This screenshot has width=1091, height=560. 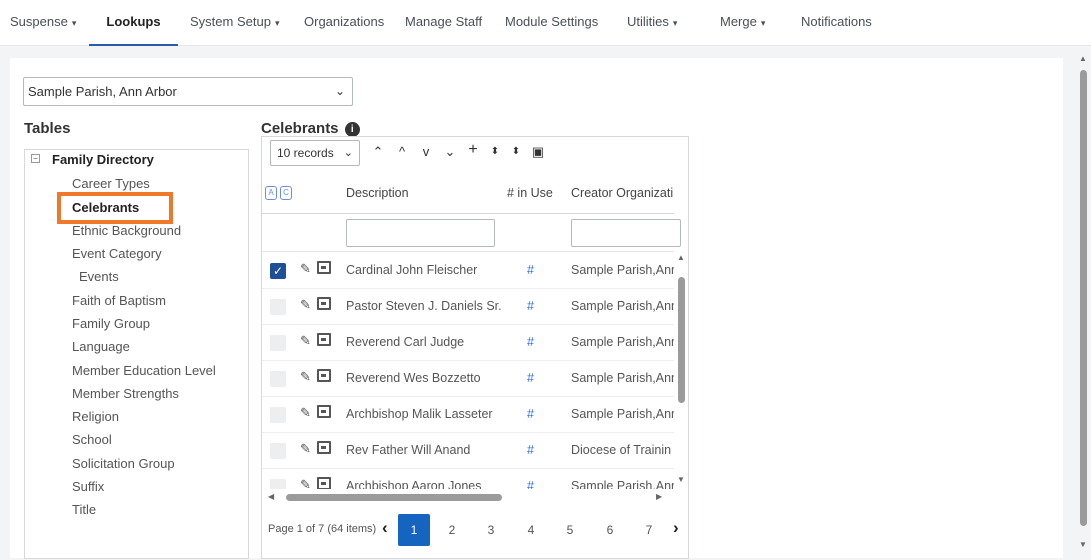 What do you see at coordinates (188, 91) in the screenshot?
I see `parish-select: Sample Parish, Ann Arbor ⌄` at bounding box center [188, 91].